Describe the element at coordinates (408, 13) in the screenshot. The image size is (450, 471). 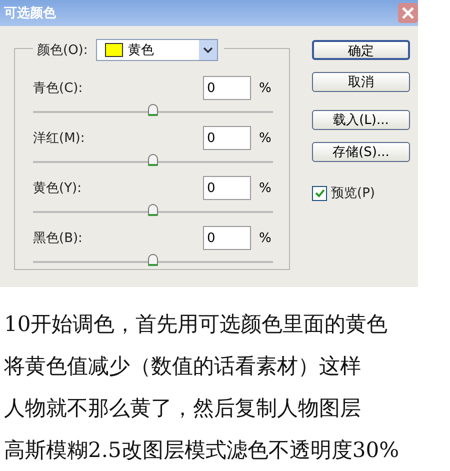
I see `close-icon` at that location.